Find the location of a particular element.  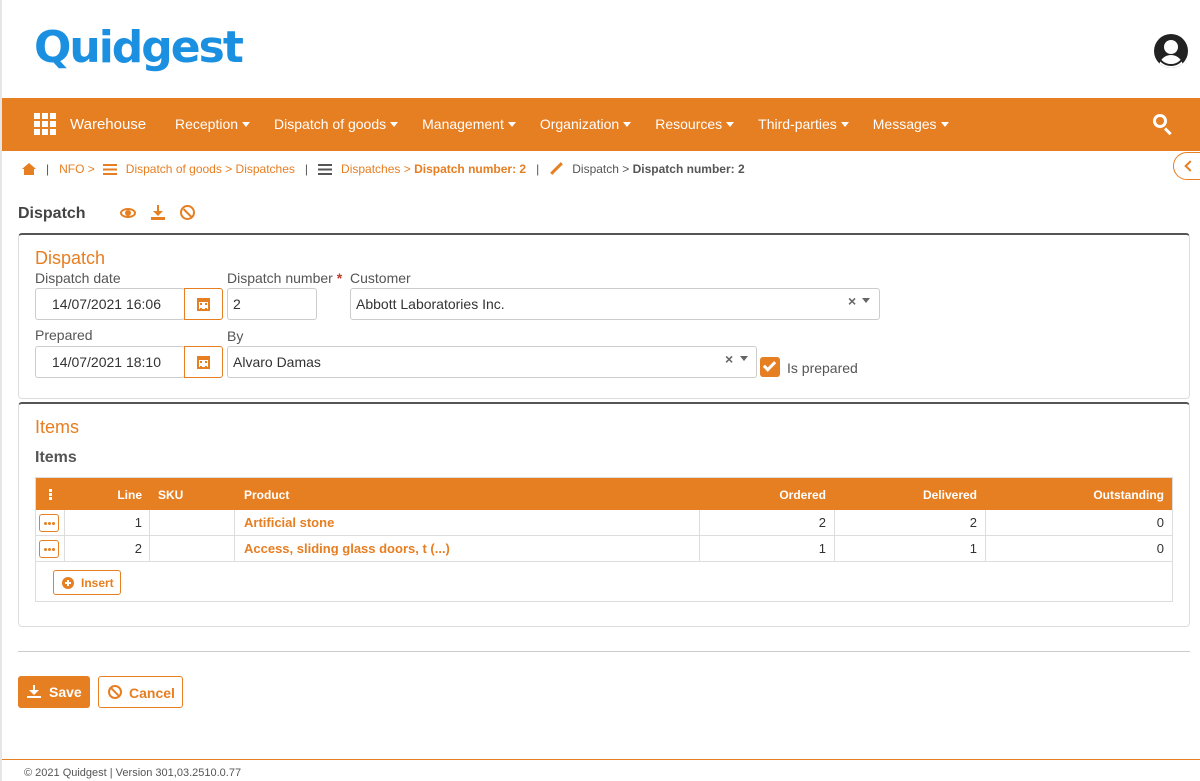

column-options-icon is located at coordinates (50, 494).